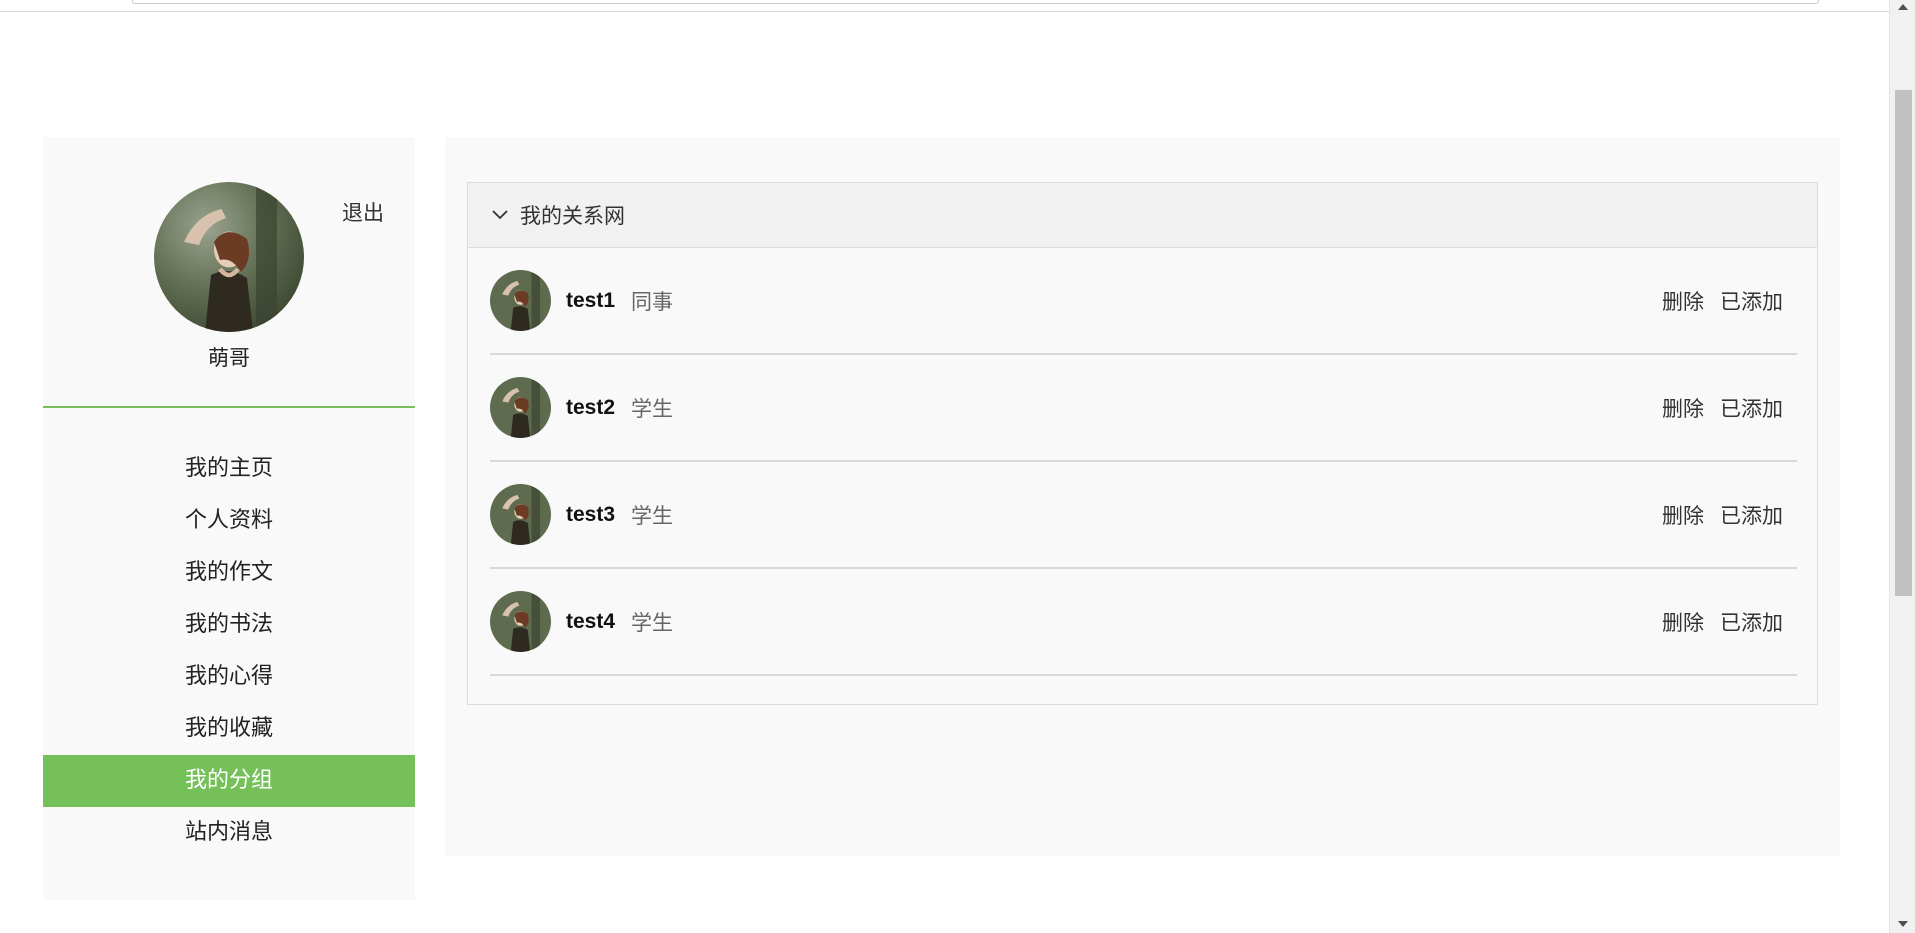 The image size is (1915, 933). Describe the element at coordinates (229, 521) in the screenshot. I see `sidebar-item-profile: 个人资料` at that location.